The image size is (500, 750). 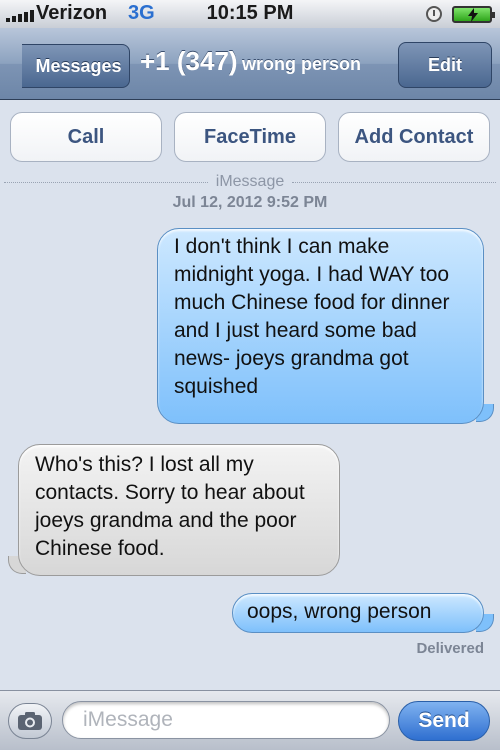 I want to click on add-contact-button: Add Contact, so click(x=414, y=137).